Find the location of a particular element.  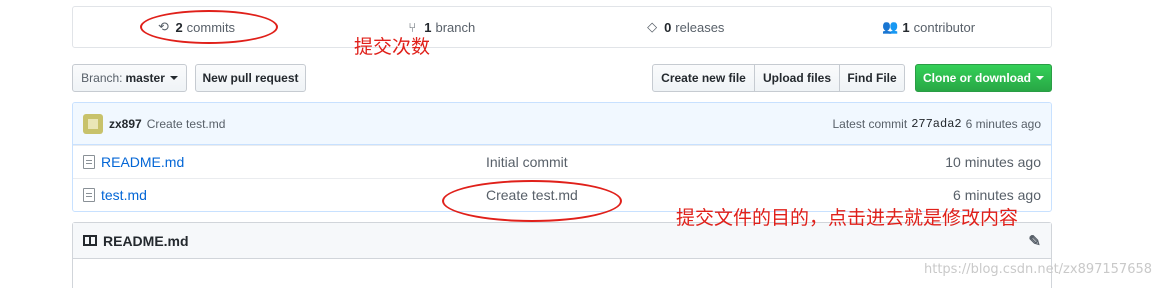

file-age: 10 minutes ago is located at coordinates (993, 162).